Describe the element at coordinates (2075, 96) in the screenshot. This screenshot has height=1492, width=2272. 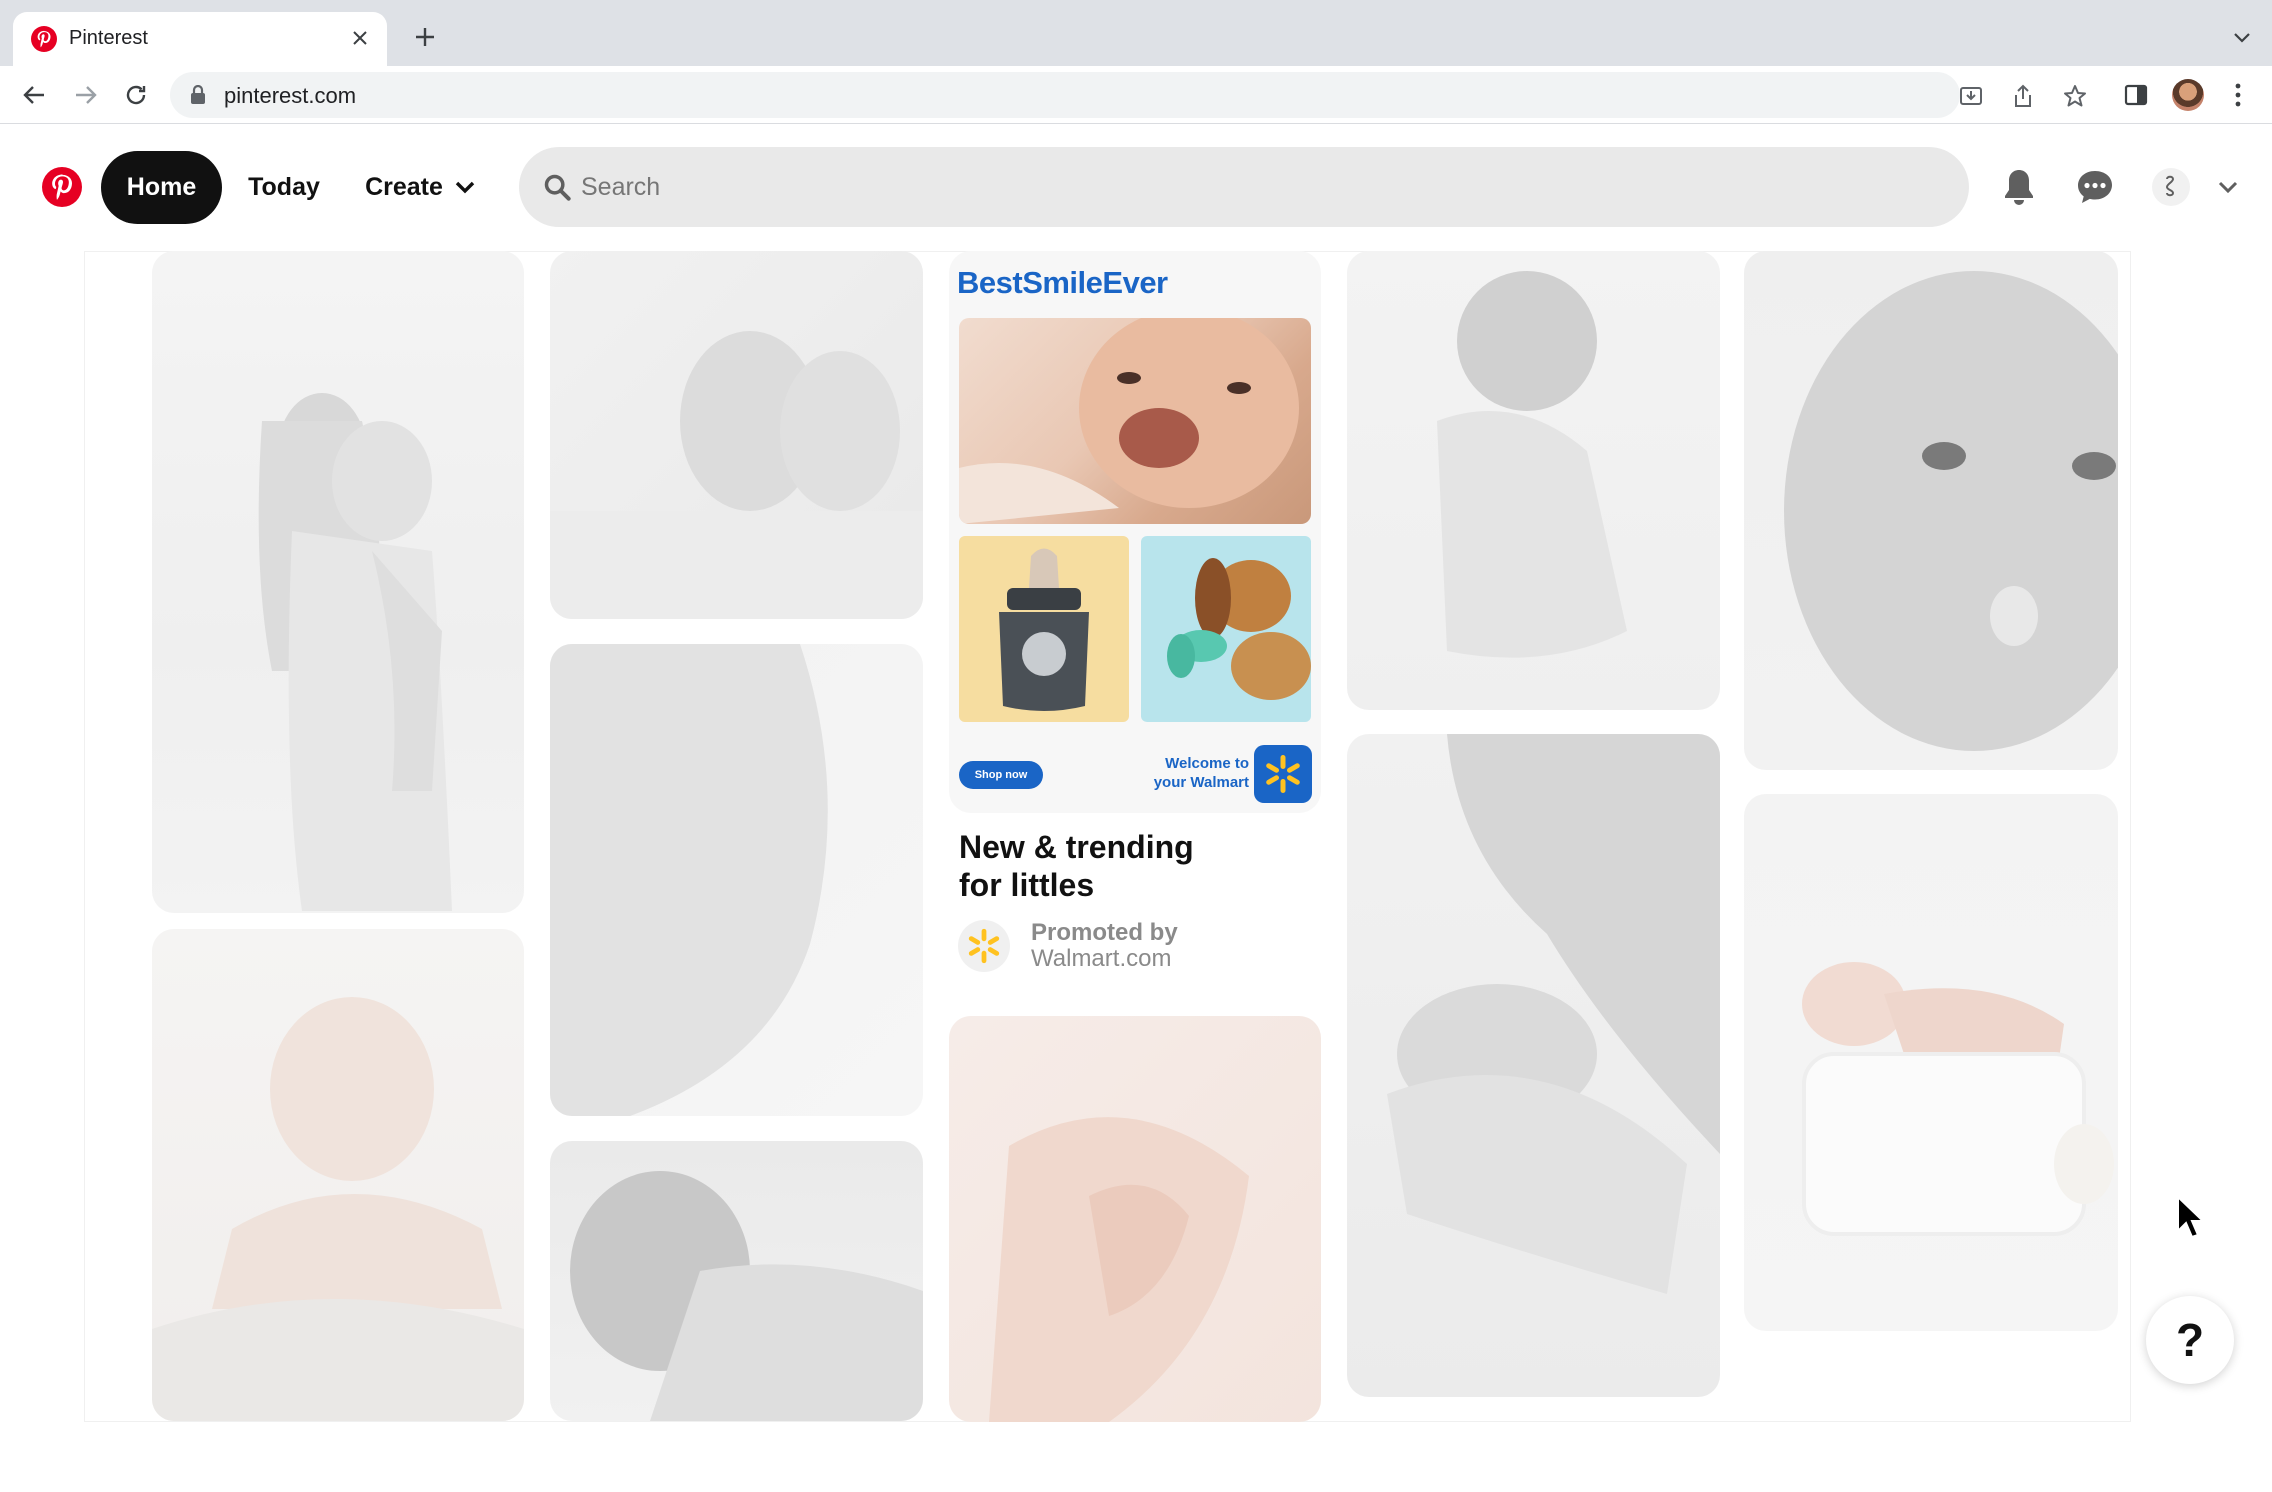
I see `bookmark-star-icon` at that location.